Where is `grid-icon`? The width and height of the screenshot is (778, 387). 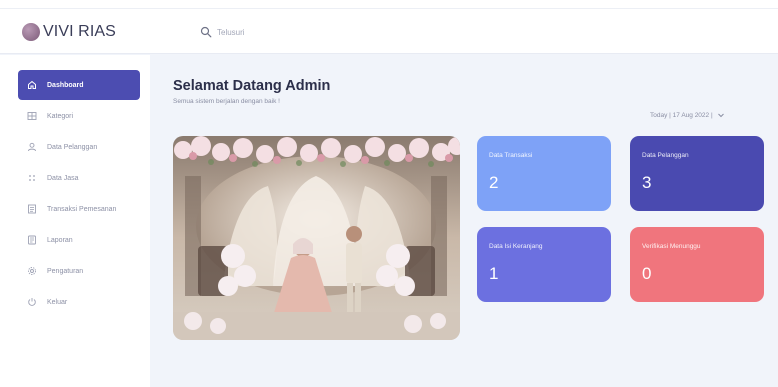 grid-icon is located at coordinates (32, 116).